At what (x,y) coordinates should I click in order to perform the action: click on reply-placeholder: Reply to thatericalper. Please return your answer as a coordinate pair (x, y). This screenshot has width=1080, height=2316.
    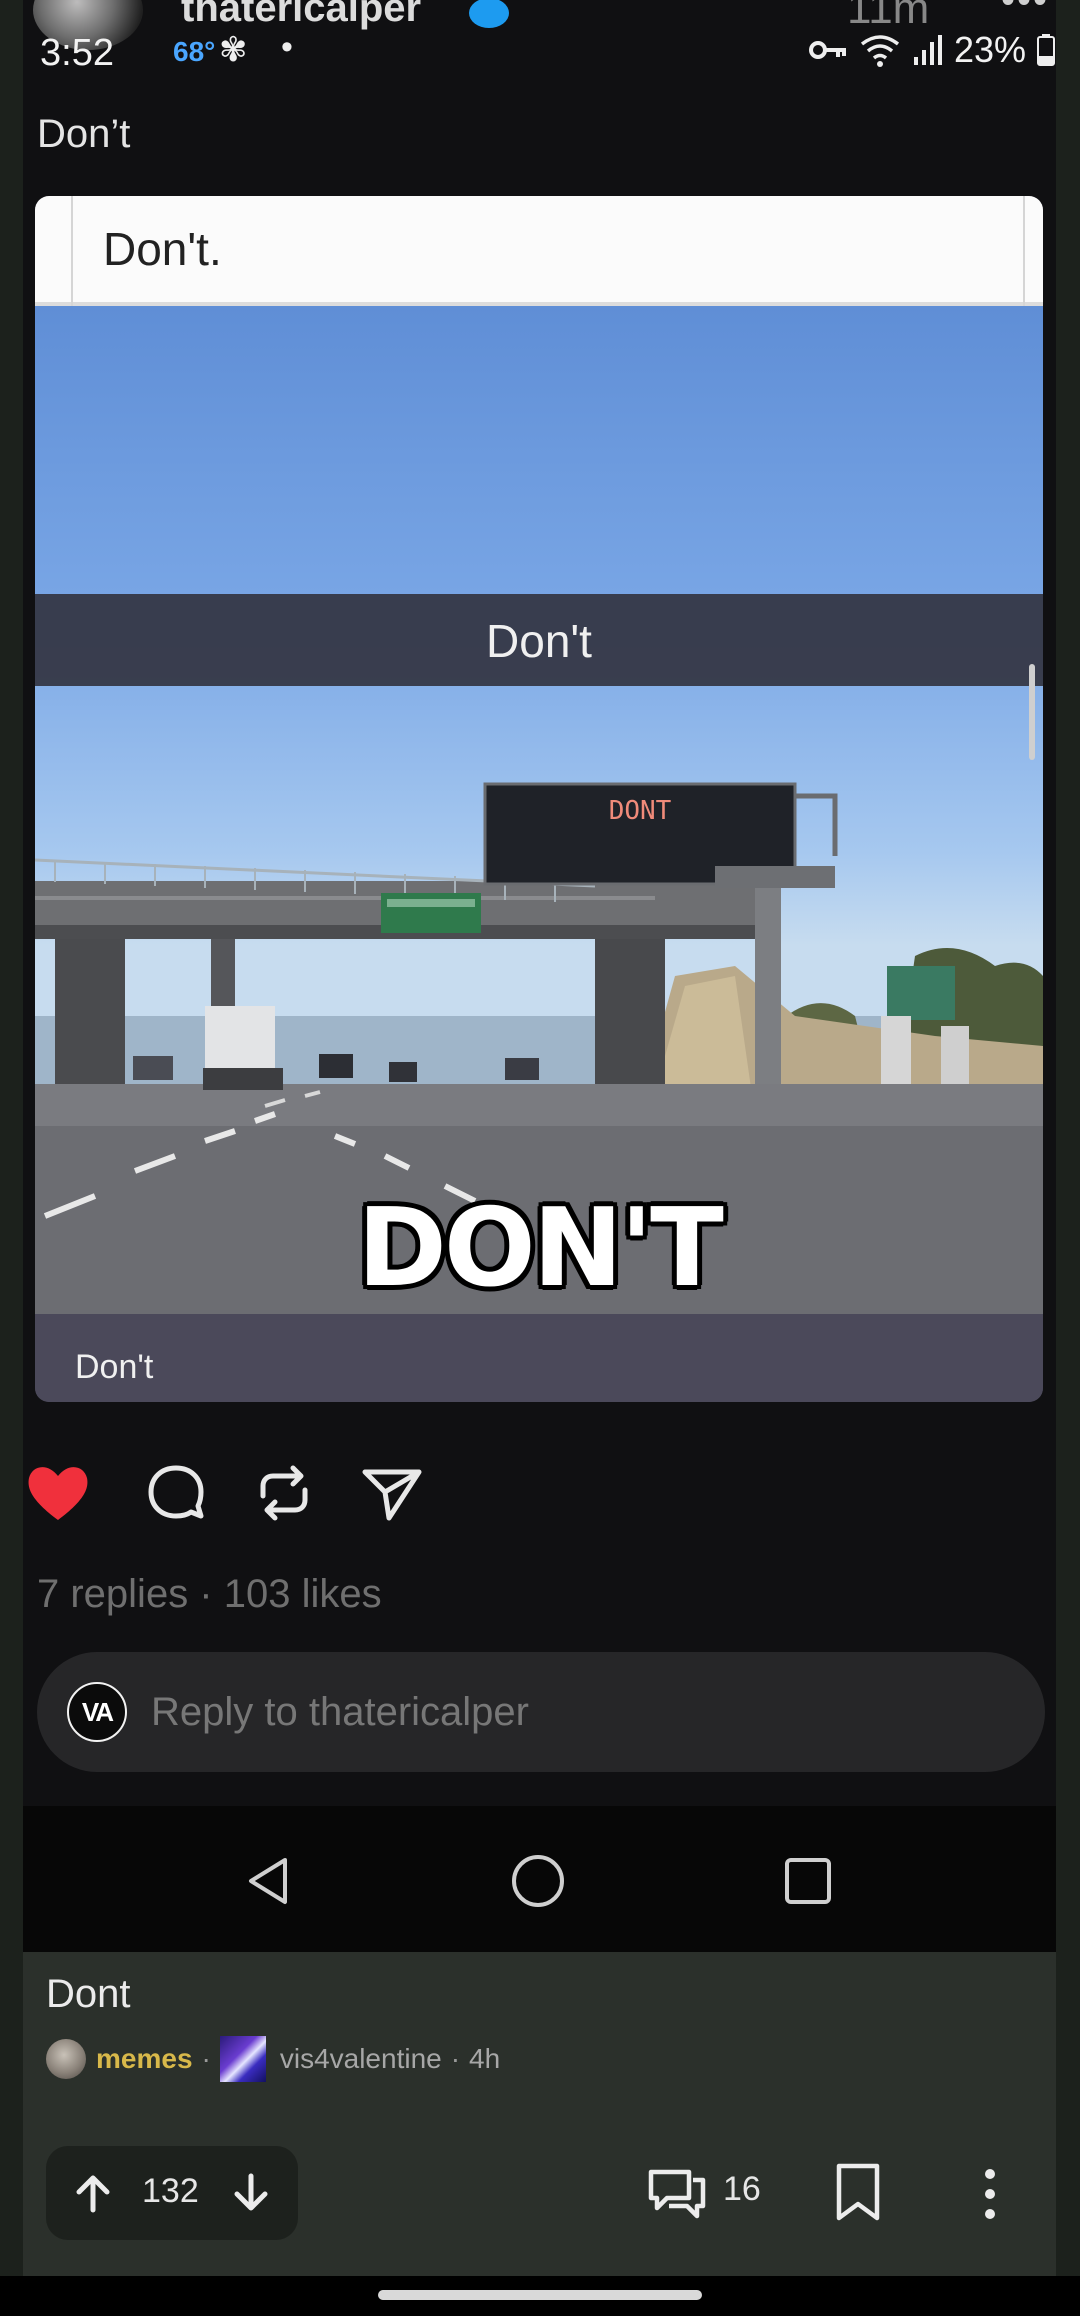
    Looking at the image, I should click on (340, 1712).